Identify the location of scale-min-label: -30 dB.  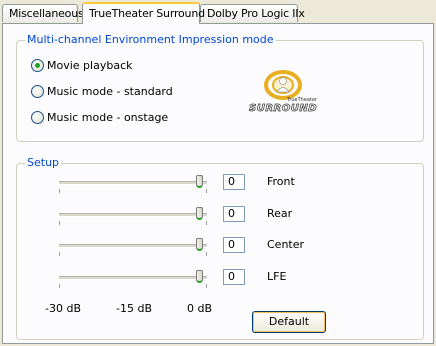
(63, 308).